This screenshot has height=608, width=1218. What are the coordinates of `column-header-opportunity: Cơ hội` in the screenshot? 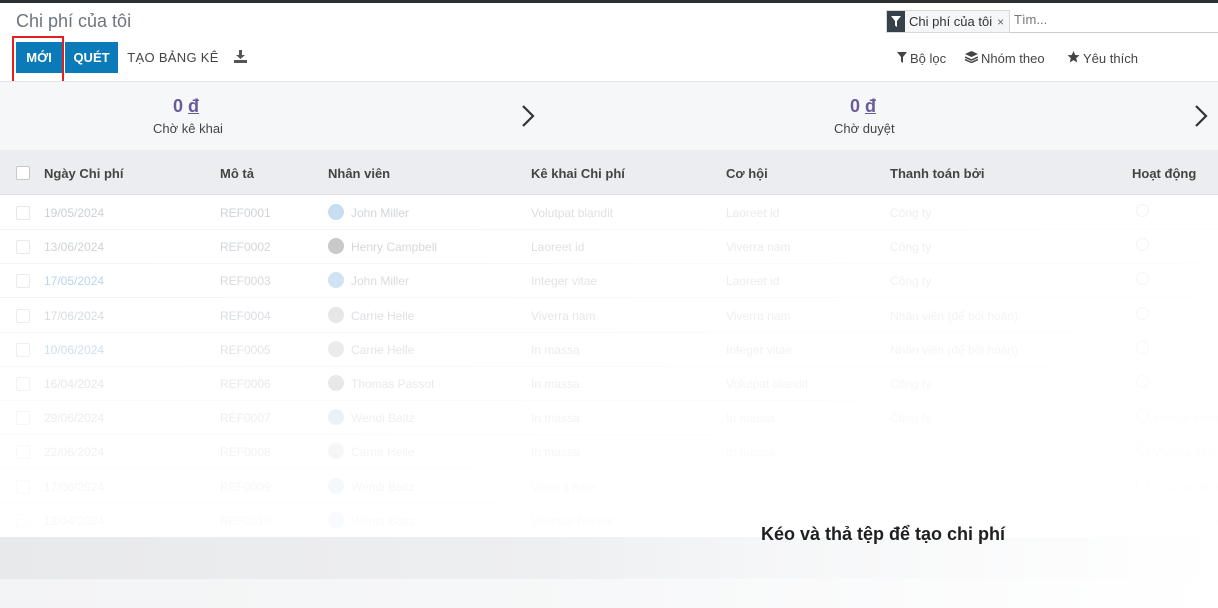 It's located at (747, 173).